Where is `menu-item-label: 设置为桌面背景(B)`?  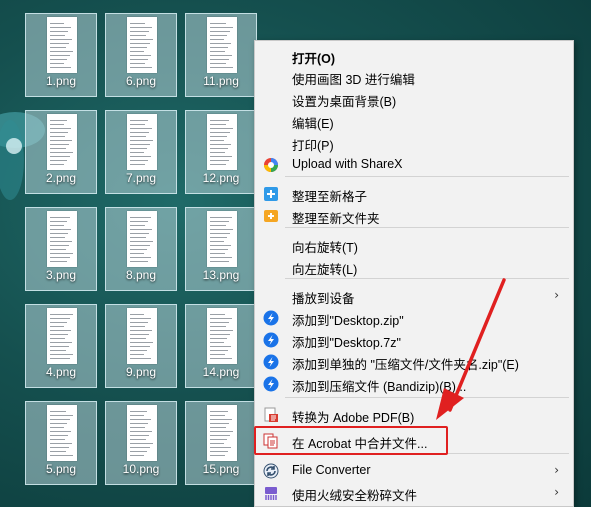 menu-item-label: 设置为桌面背景(B) is located at coordinates (344, 102).